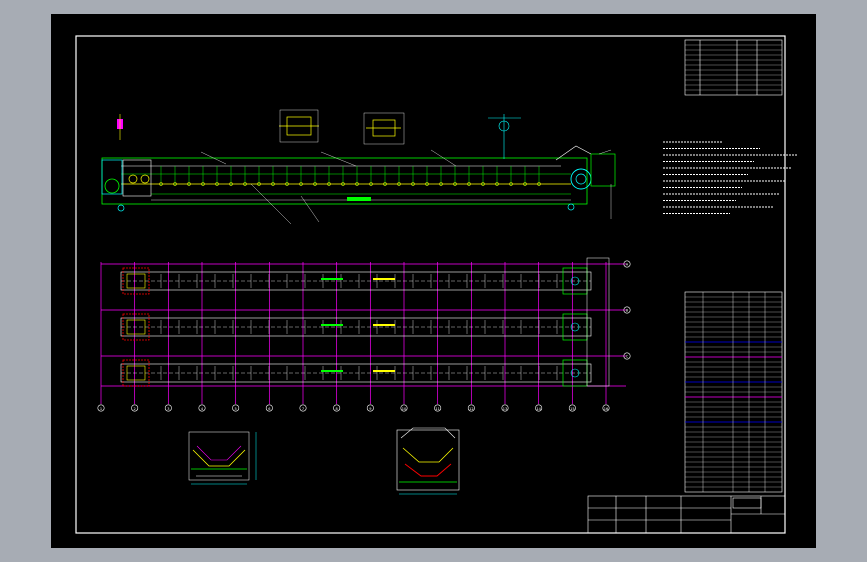 The image size is (867, 562). What do you see at coordinates (337, 409) in the screenshot?
I see `grid-column-label: 8` at bounding box center [337, 409].